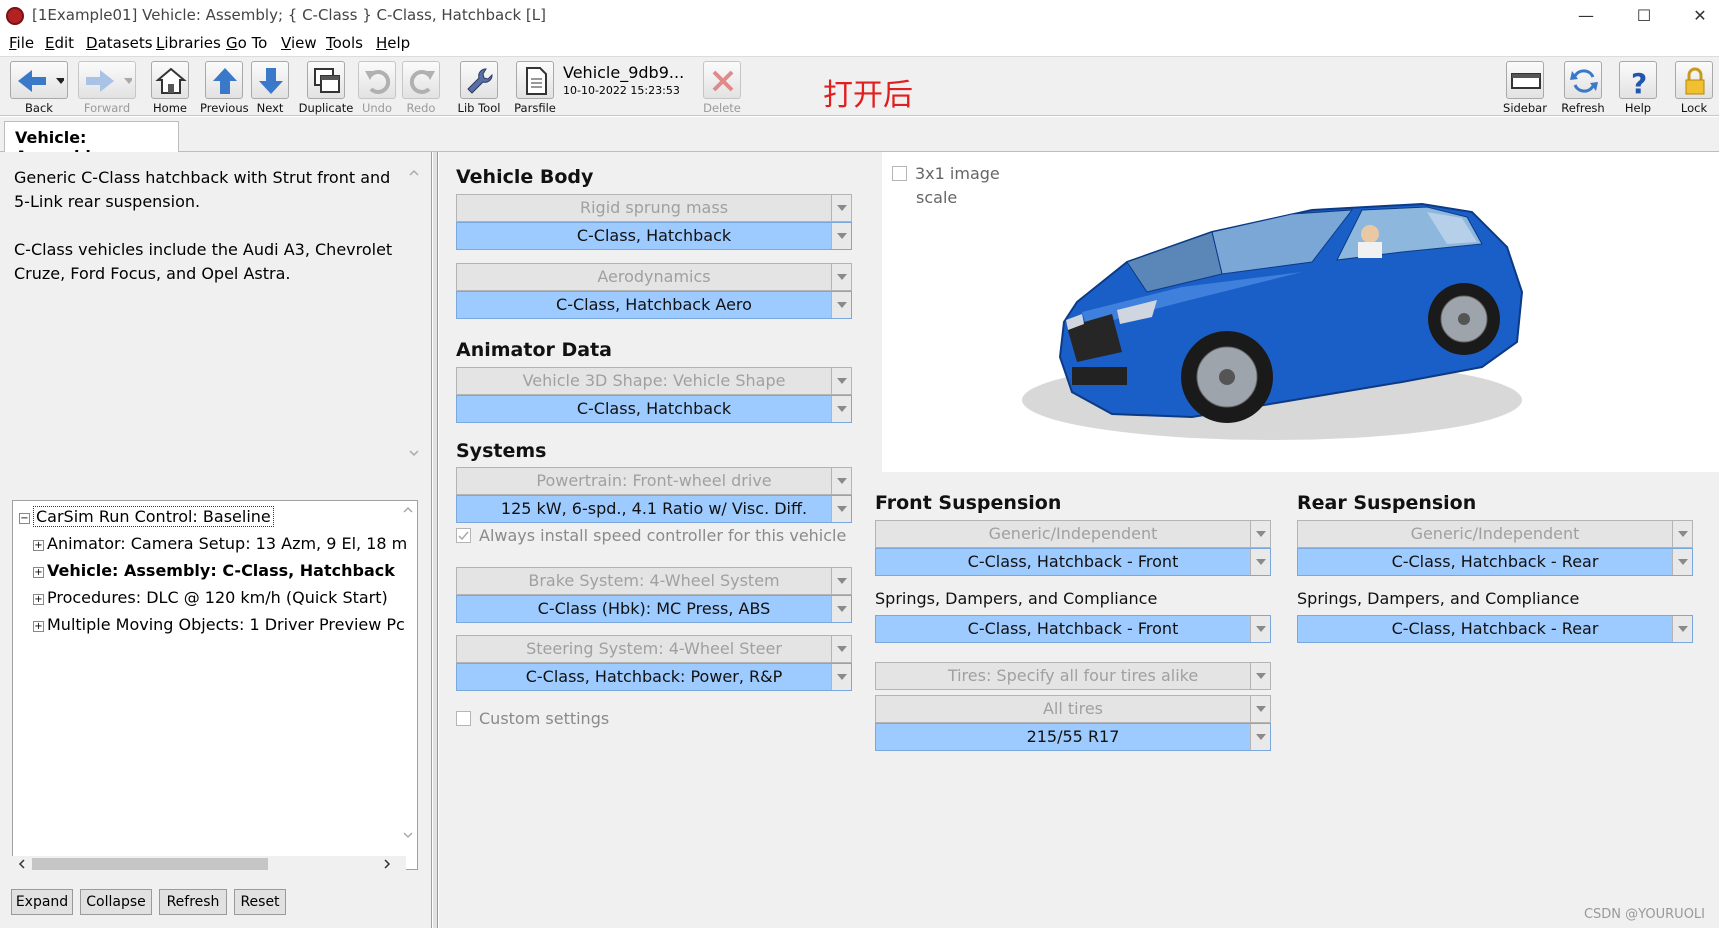 Image resolution: width=1719 pixels, height=928 pixels. I want to click on tree-item-selected: + Vehicle: Assembly: C-Class, Hatchback, so click(214, 570).